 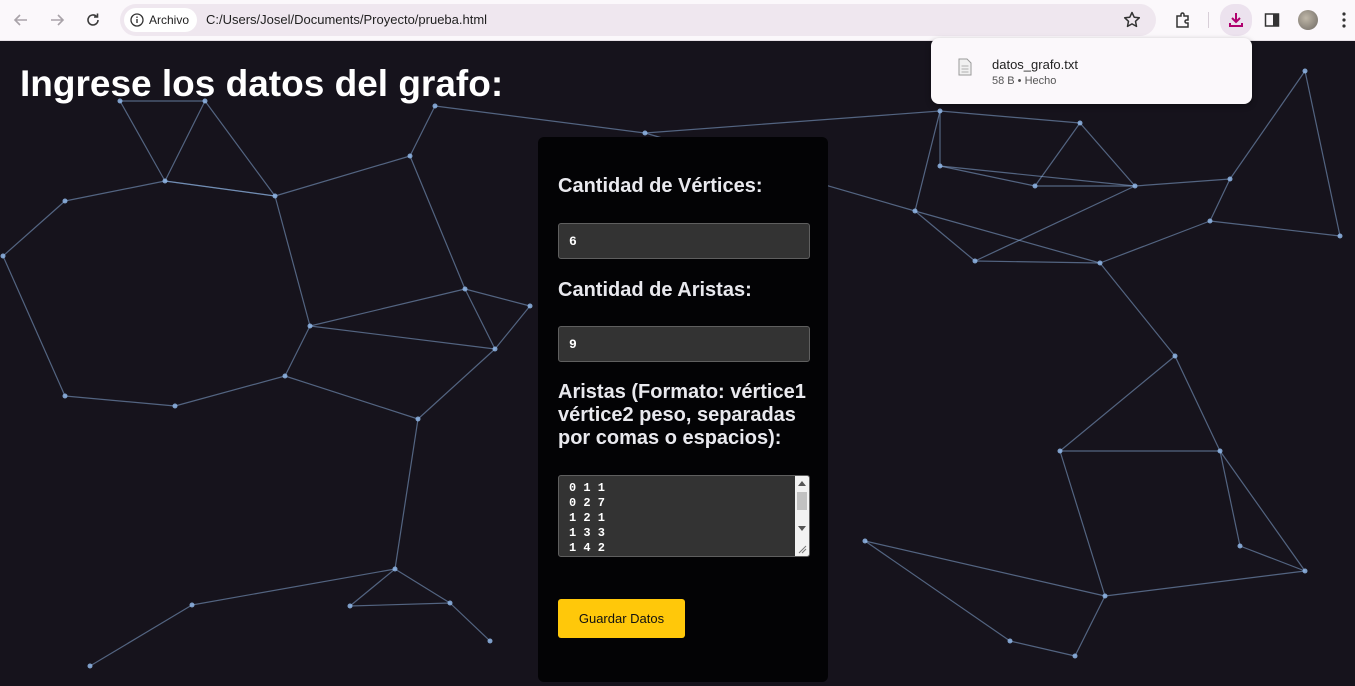 I want to click on forward-icon, so click(x=58, y=20).